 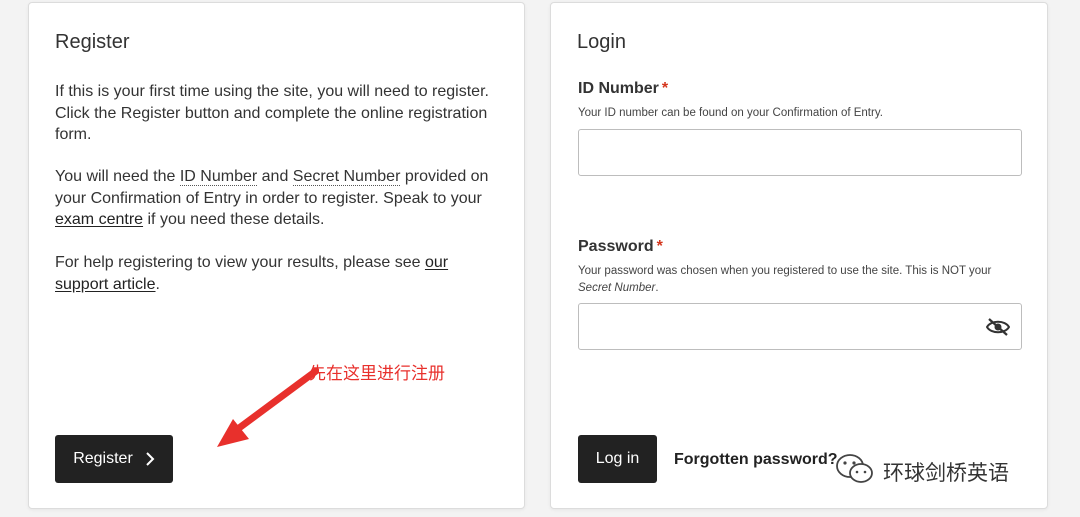 What do you see at coordinates (234, 219) in the screenshot?
I see `text-fragment: if you need these details.` at bounding box center [234, 219].